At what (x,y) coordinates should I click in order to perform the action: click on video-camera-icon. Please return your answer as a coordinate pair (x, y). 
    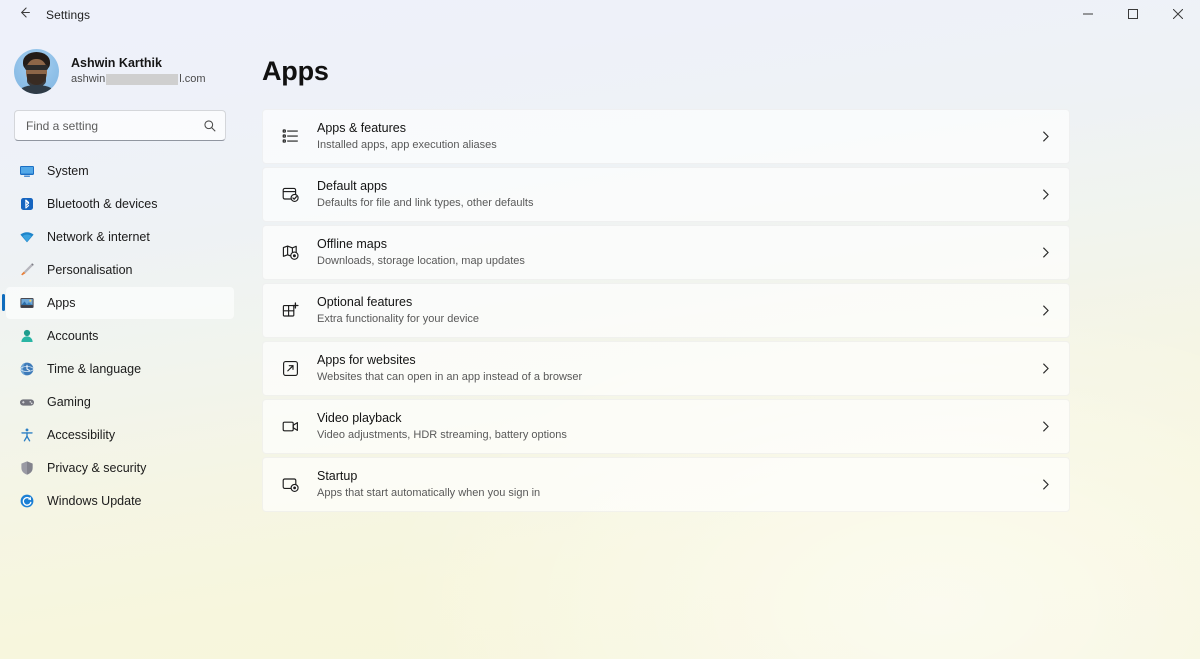
    Looking at the image, I should click on (290, 427).